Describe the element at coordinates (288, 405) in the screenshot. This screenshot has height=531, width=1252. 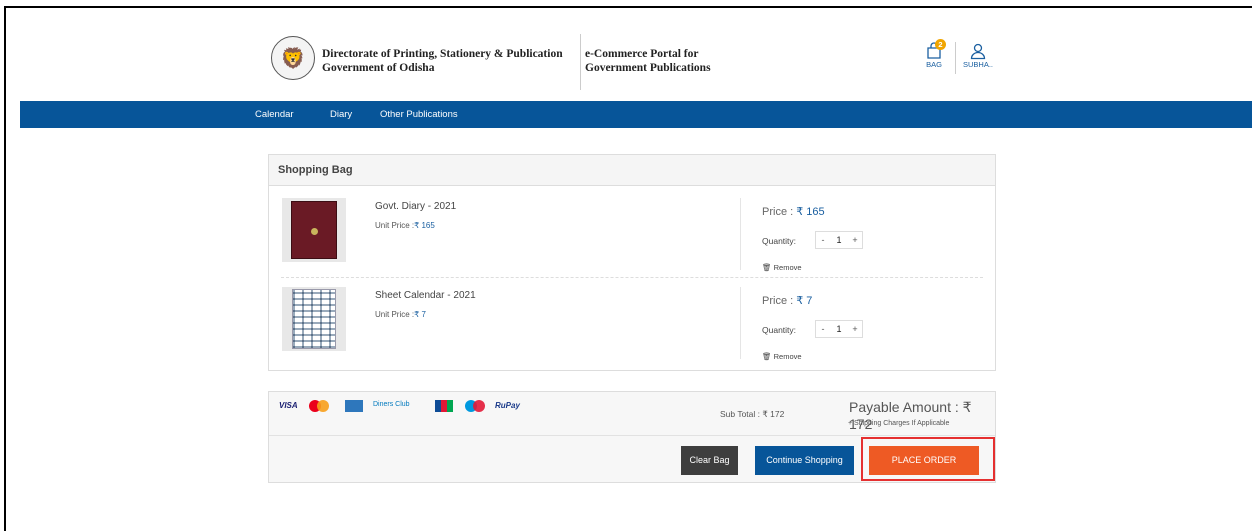
I see `visa-card-icon: VISA` at that location.